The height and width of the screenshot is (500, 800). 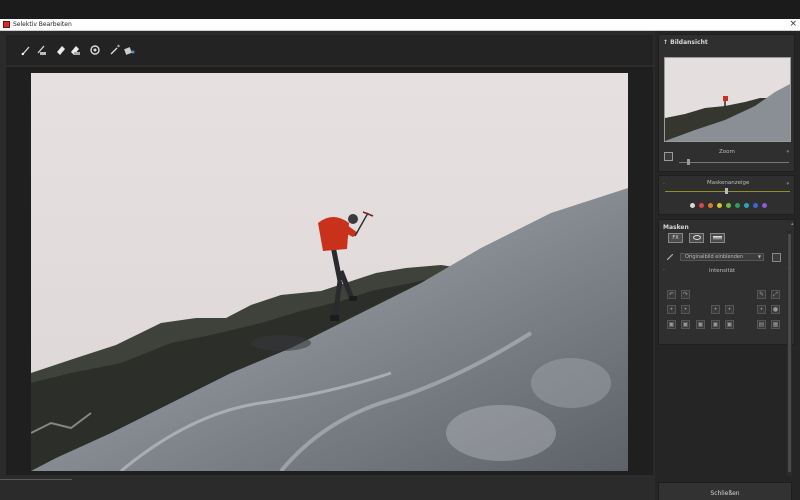 I want to click on chevron-down-icon: ▼, so click(x=759, y=256).